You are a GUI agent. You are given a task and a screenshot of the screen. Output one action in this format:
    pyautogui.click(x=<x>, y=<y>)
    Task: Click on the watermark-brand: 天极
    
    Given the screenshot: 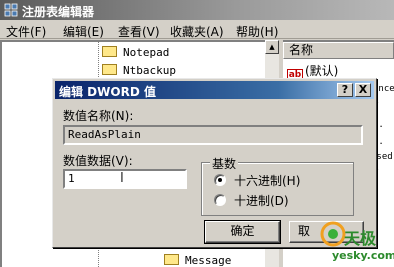 What is the action you would take?
    pyautogui.click(x=360, y=238)
    